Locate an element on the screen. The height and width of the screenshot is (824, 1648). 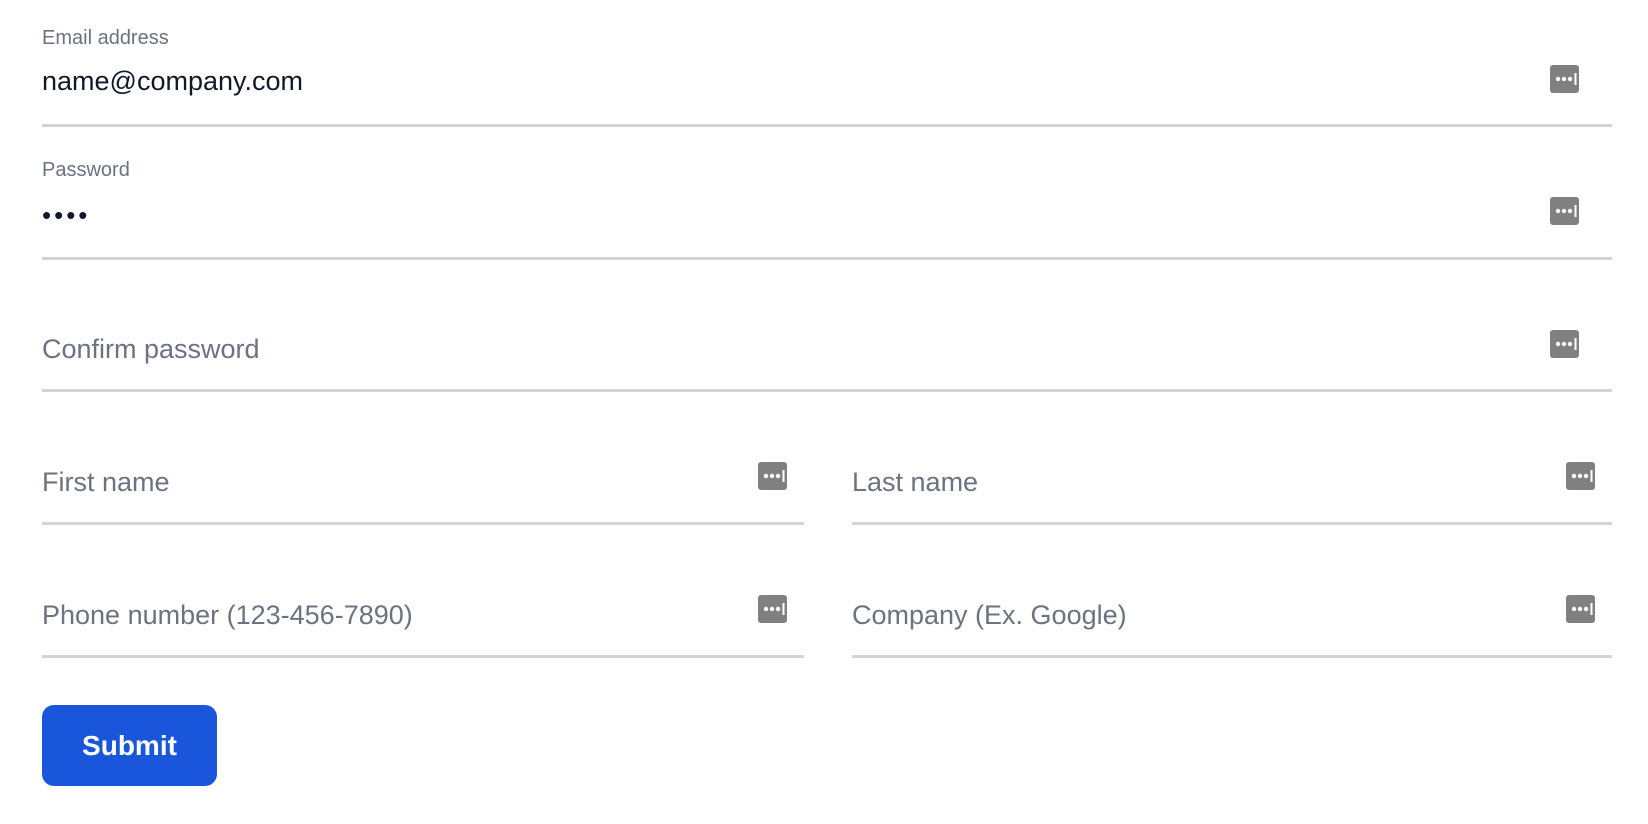
confirm-password-placeholder: Confirm password is located at coordinates (151, 349).